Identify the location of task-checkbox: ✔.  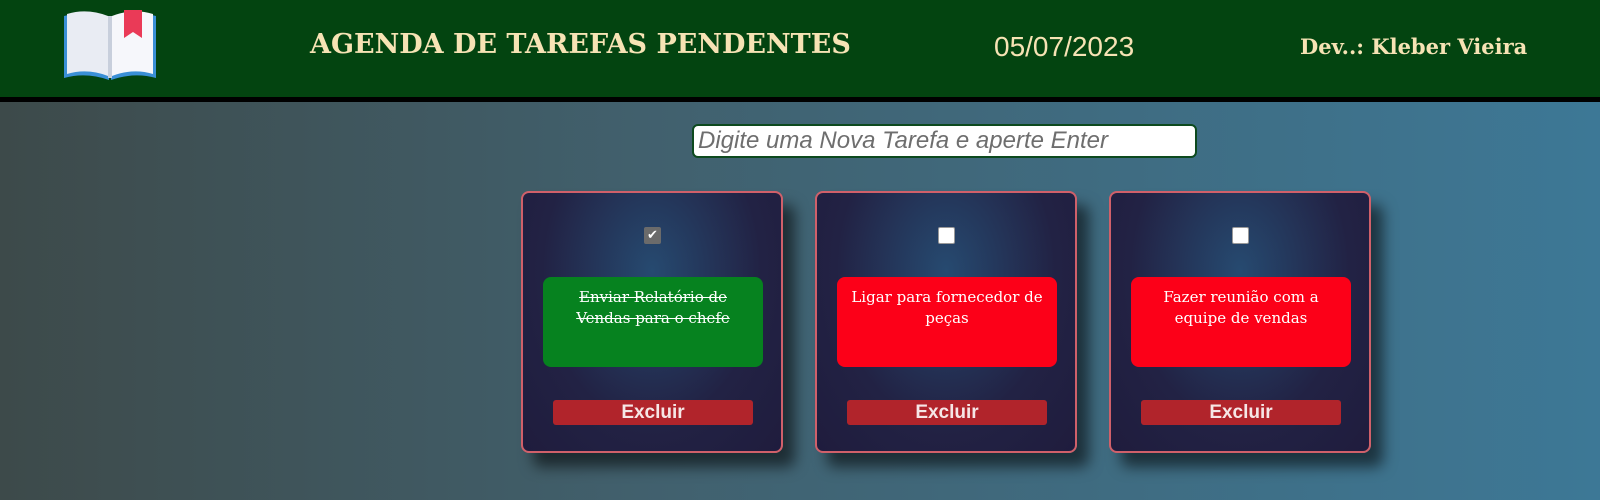
(652, 235).